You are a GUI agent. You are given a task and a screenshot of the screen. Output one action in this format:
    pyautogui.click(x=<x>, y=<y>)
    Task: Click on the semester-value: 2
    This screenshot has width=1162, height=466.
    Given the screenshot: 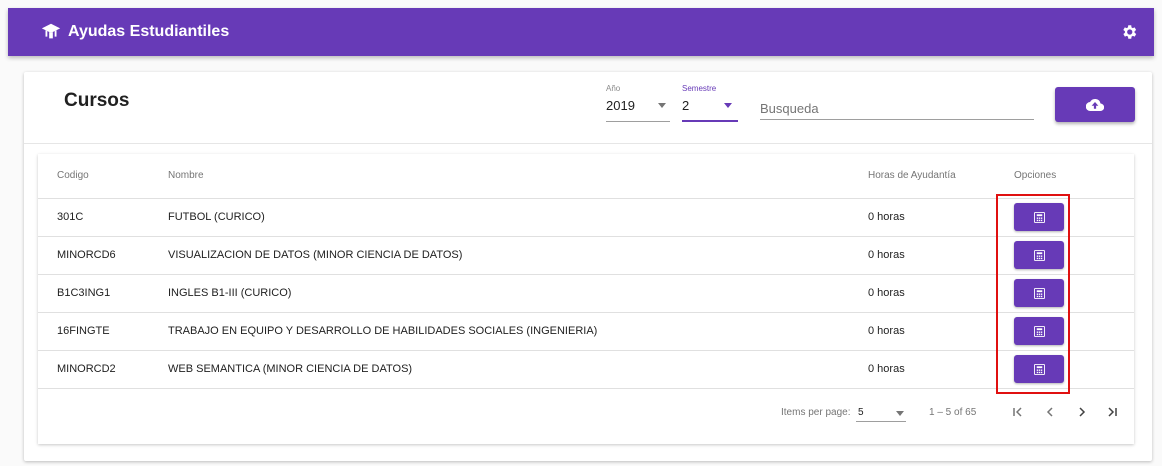 What is the action you would take?
    pyautogui.click(x=686, y=105)
    